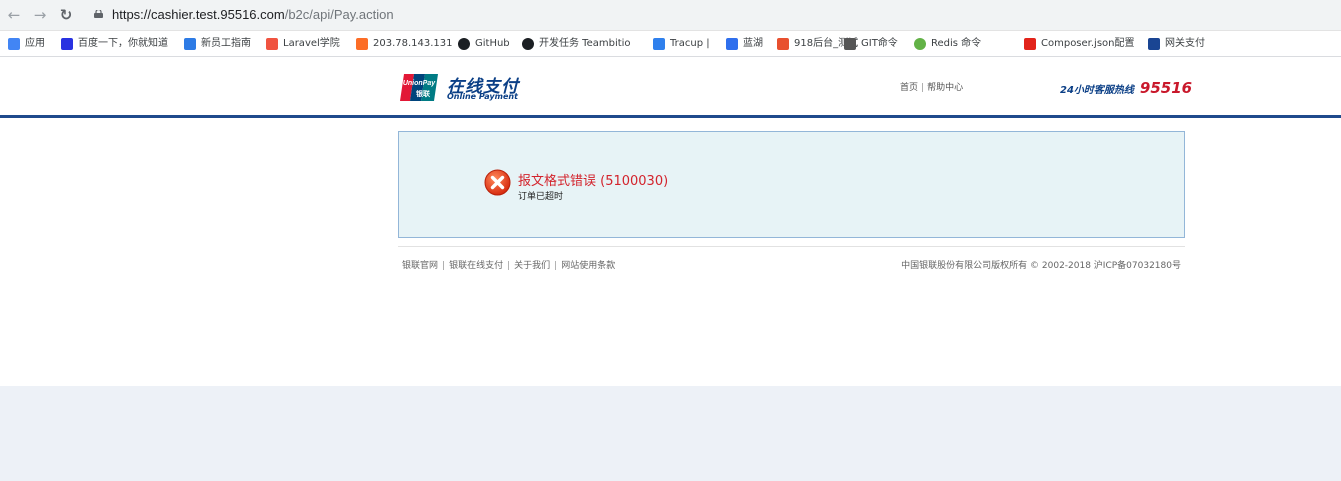 The image size is (1341, 481). What do you see at coordinates (791, 246) in the screenshot?
I see `footer-divider` at bounding box center [791, 246].